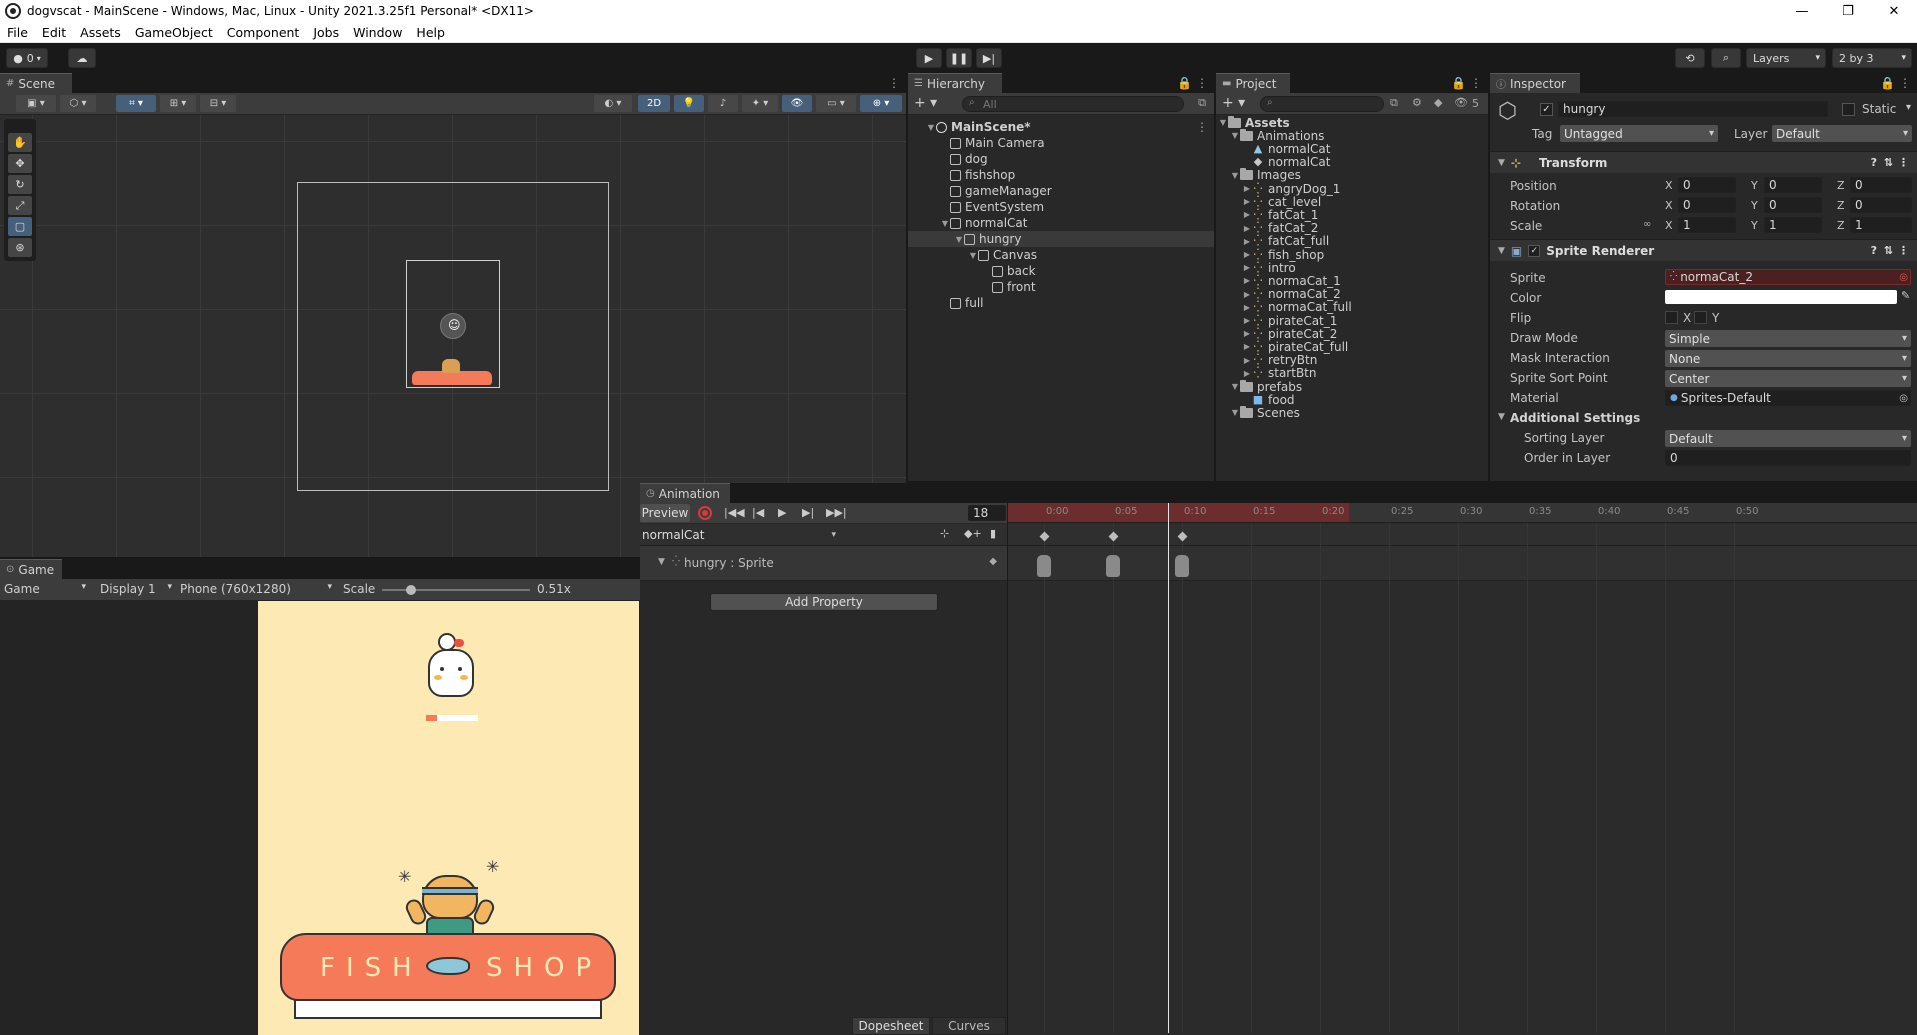  I want to click on history-button: ⟲, so click(1690, 58).